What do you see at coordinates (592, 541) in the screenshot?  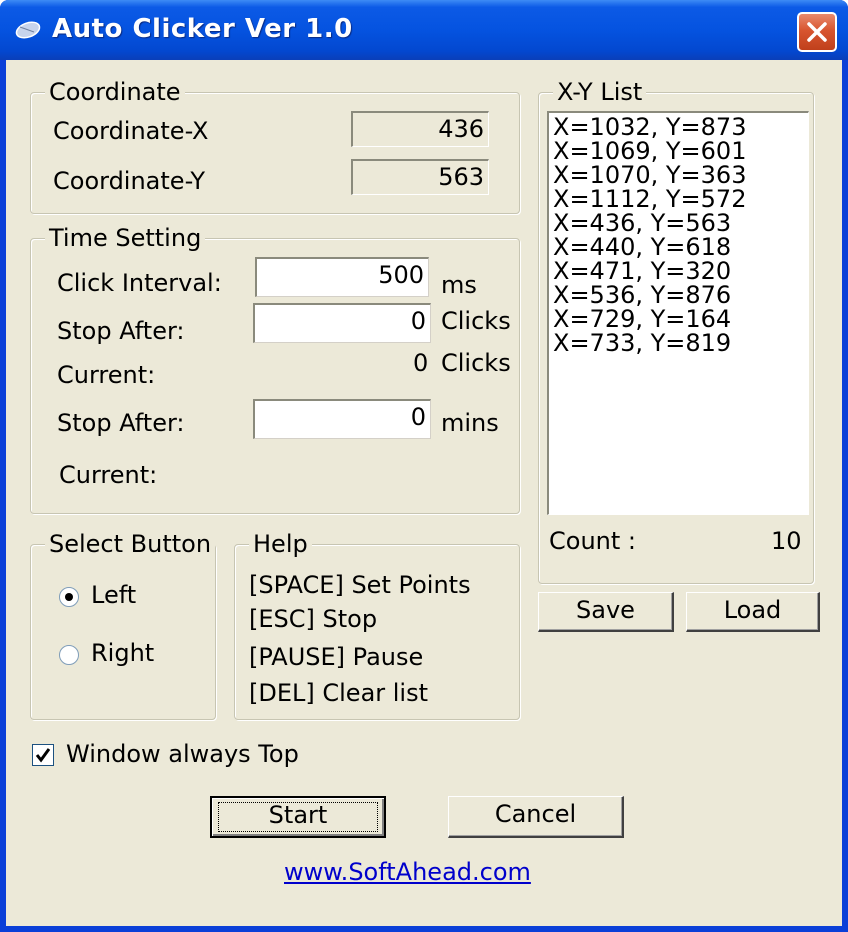 I see `count-label: Count :` at bounding box center [592, 541].